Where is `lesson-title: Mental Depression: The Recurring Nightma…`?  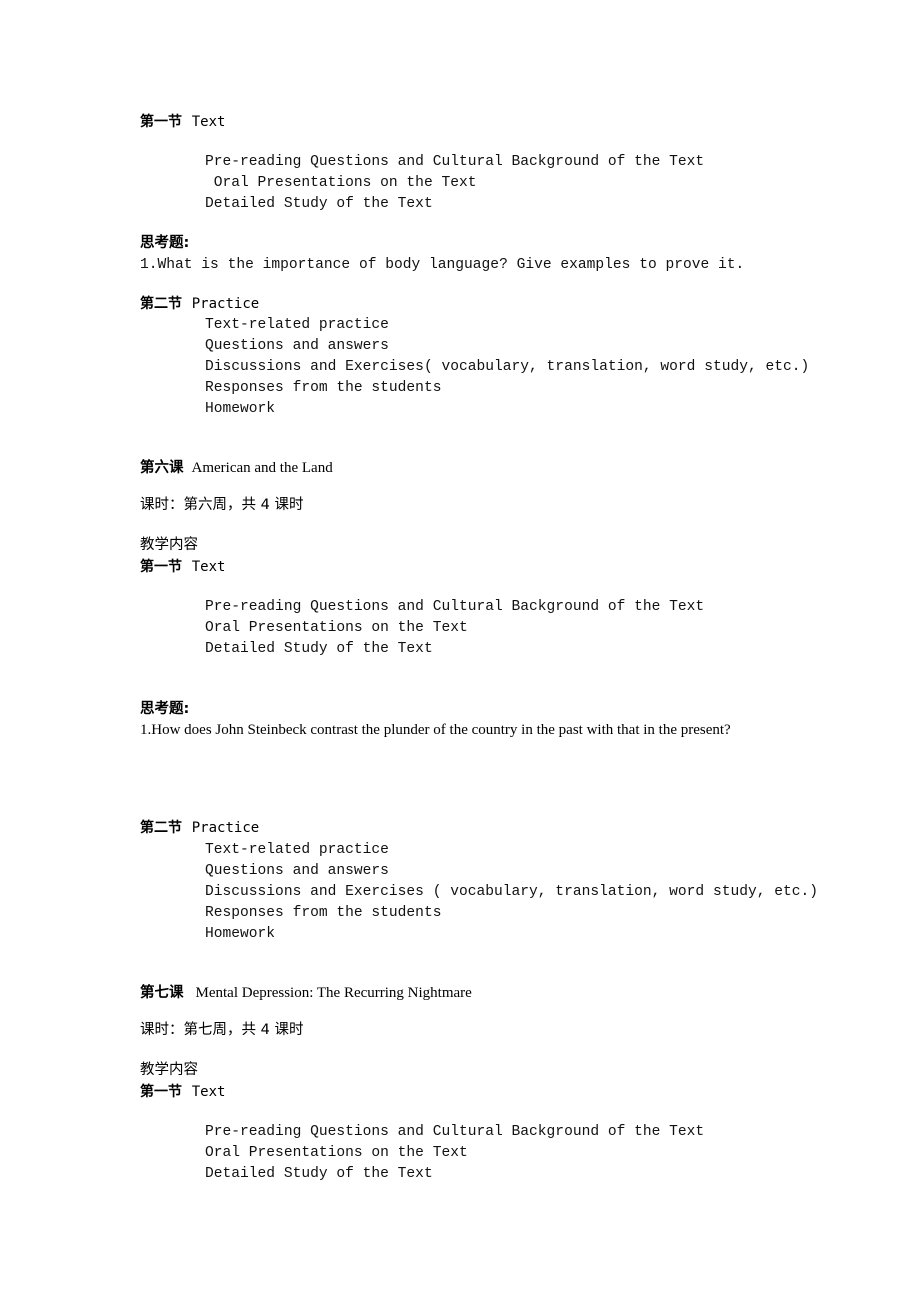
lesson-title: Mental Depression: The Recurring Nightma… is located at coordinates (333, 993).